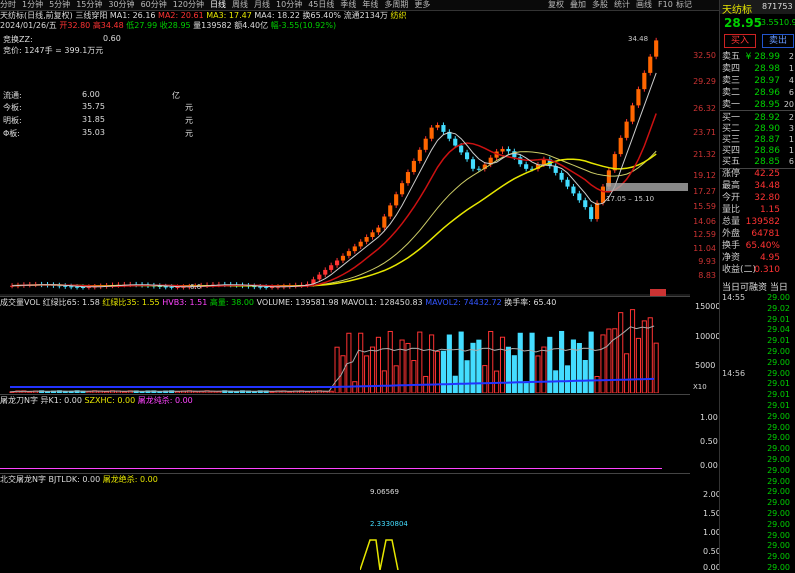 This screenshot has height=573, width=795. Describe the element at coordinates (731, 246) in the screenshot. I see `stat-label: 换手` at that location.